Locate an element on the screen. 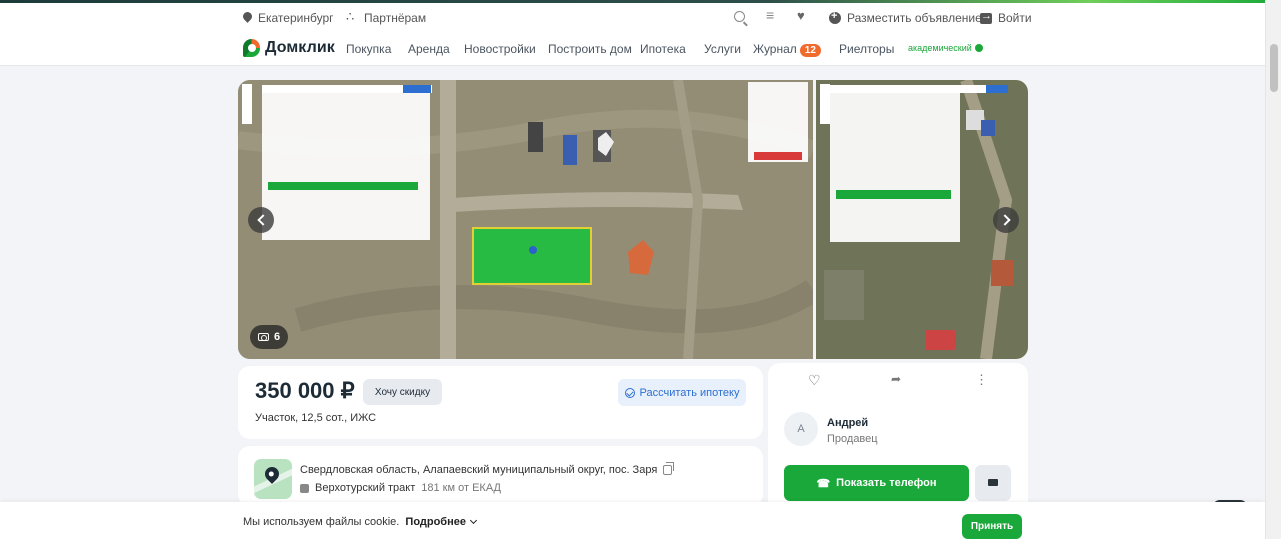 The height and width of the screenshot is (539, 1281). chevron-down-icon is located at coordinates (473, 520).